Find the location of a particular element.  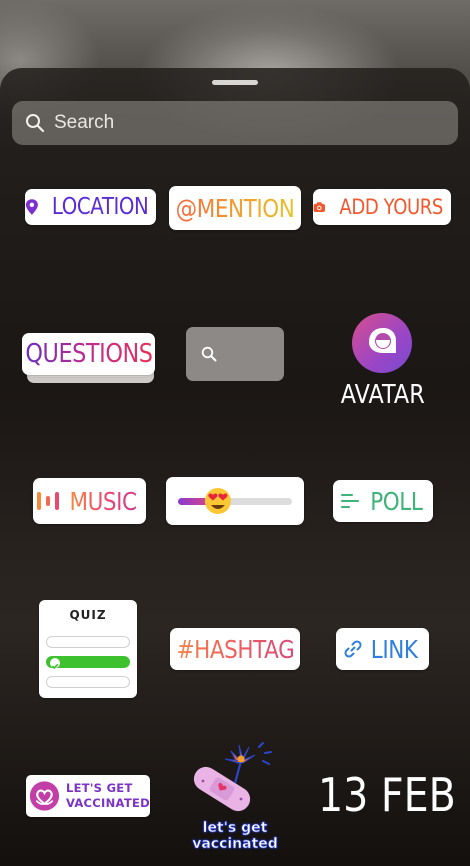

search-bar: Search is located at coordinates (235, 123).